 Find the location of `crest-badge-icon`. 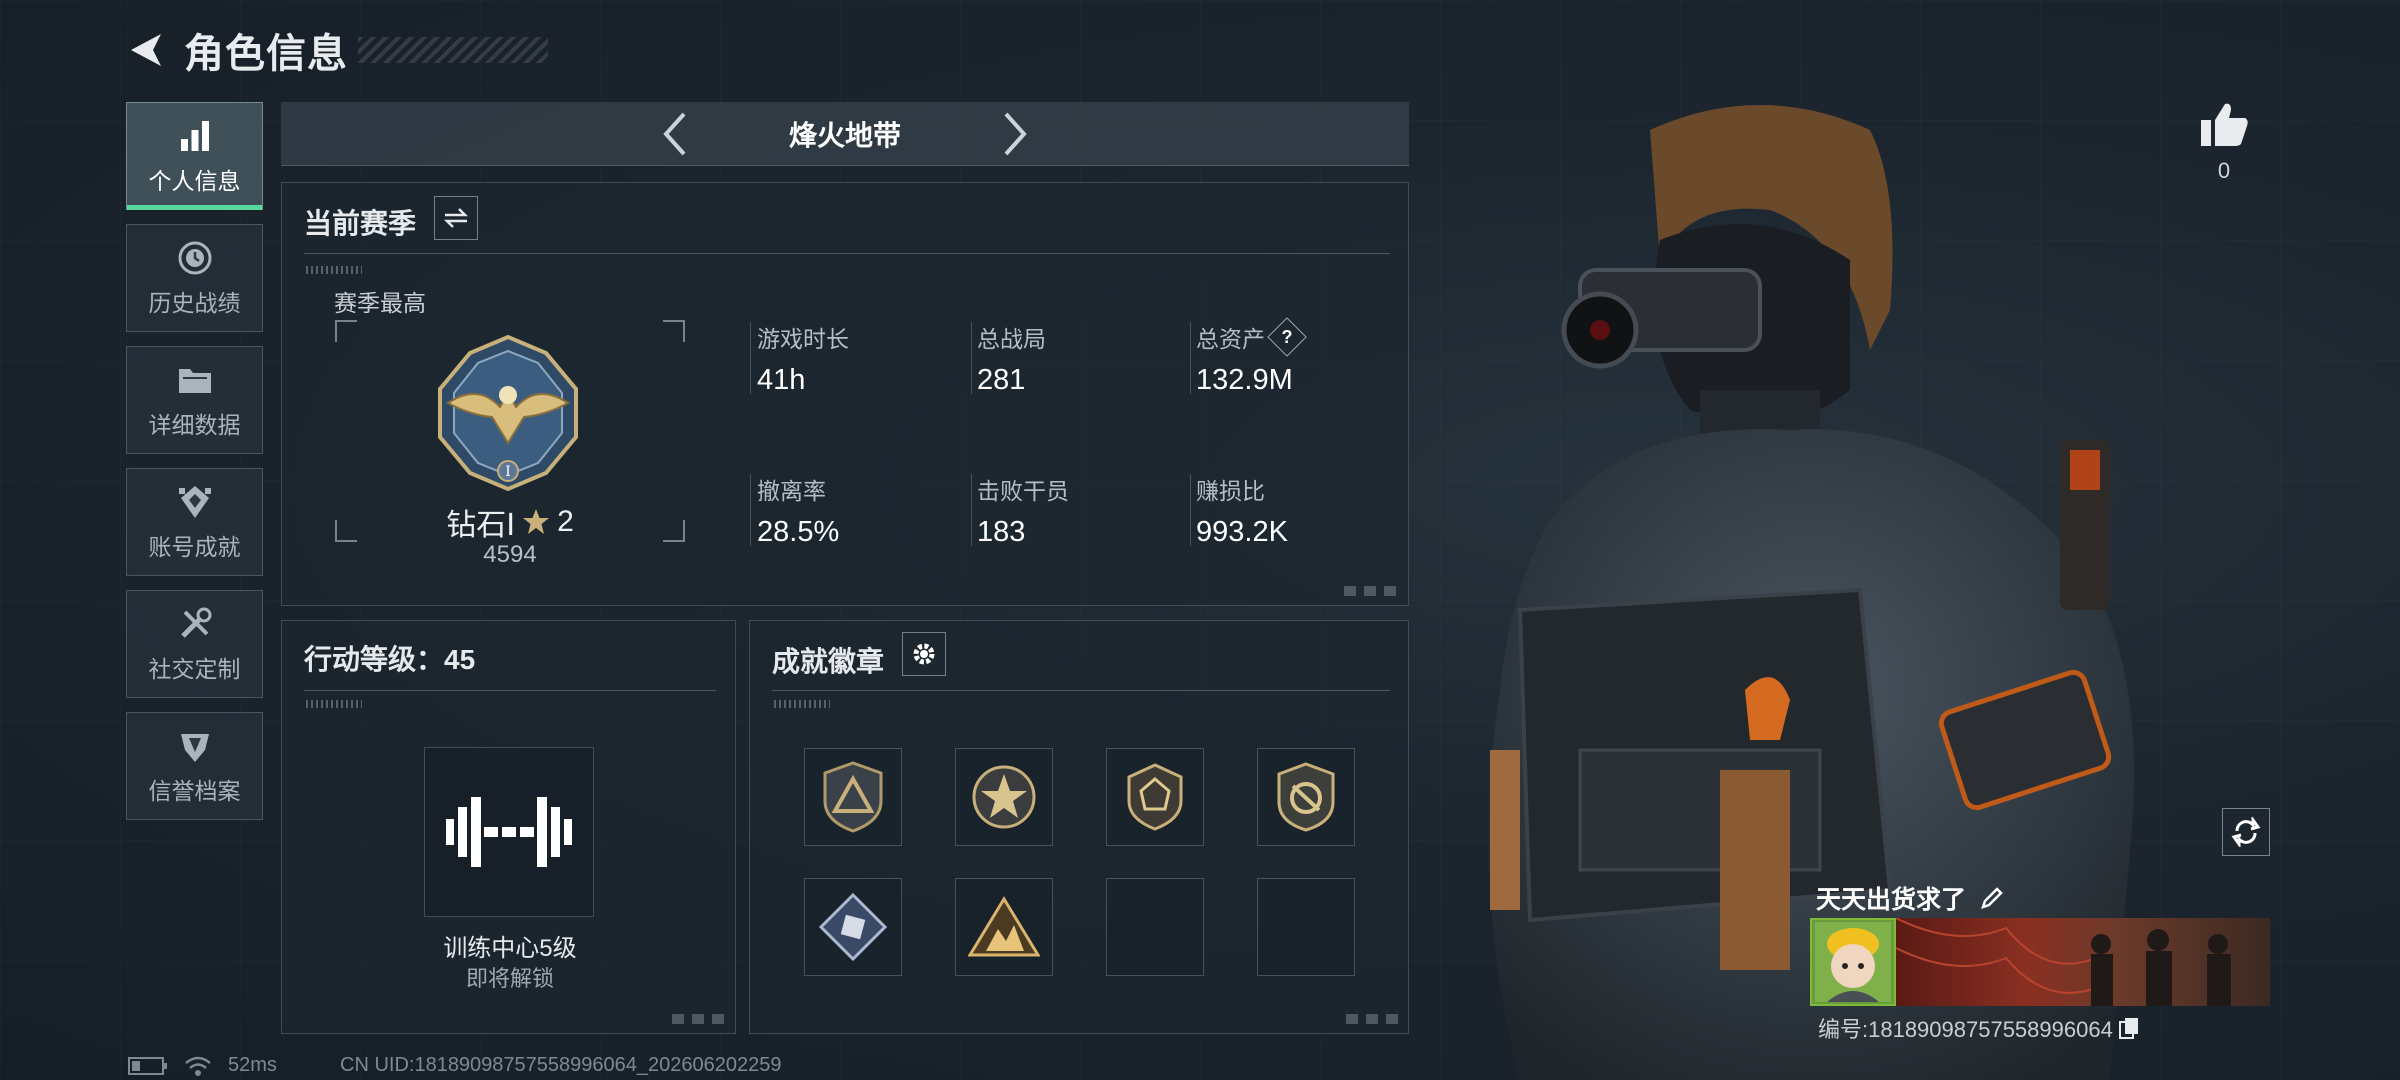

crest-badge-icon is located at coordinates (1155, 797).